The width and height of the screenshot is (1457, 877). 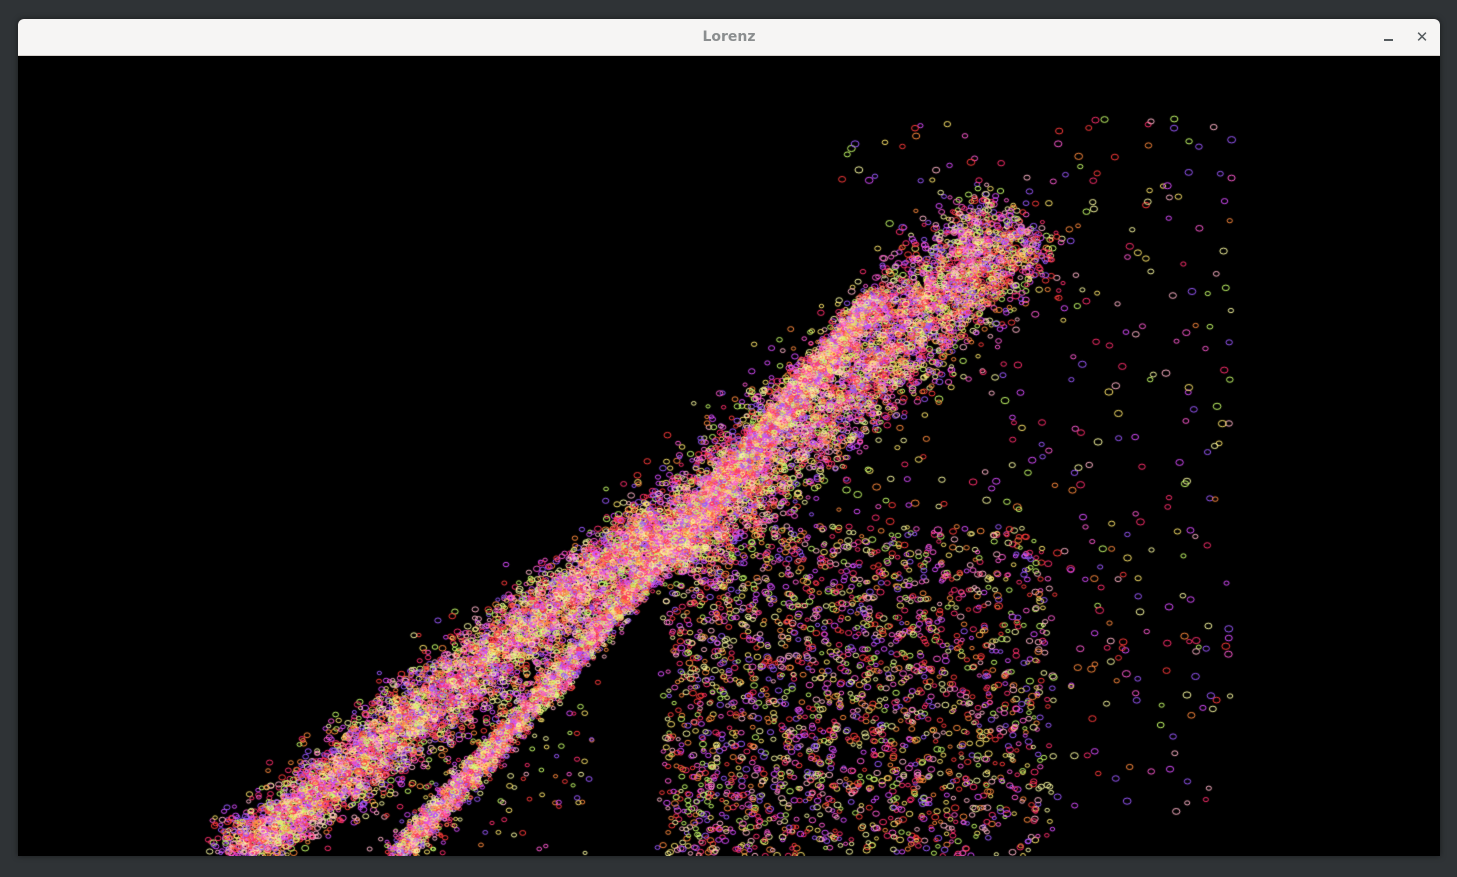 I want to click on title-bar: Lorenz ✕, so click(x=729, y=37).